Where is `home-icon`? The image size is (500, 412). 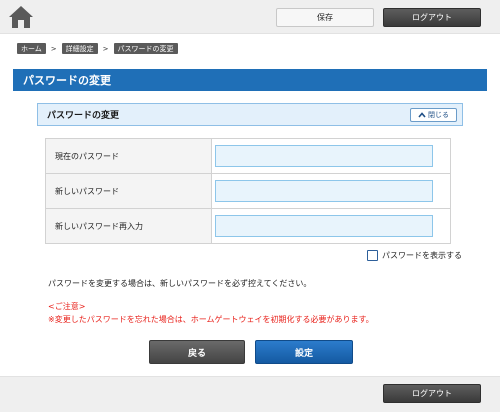 home-icon is located at coordinates (21, 17).